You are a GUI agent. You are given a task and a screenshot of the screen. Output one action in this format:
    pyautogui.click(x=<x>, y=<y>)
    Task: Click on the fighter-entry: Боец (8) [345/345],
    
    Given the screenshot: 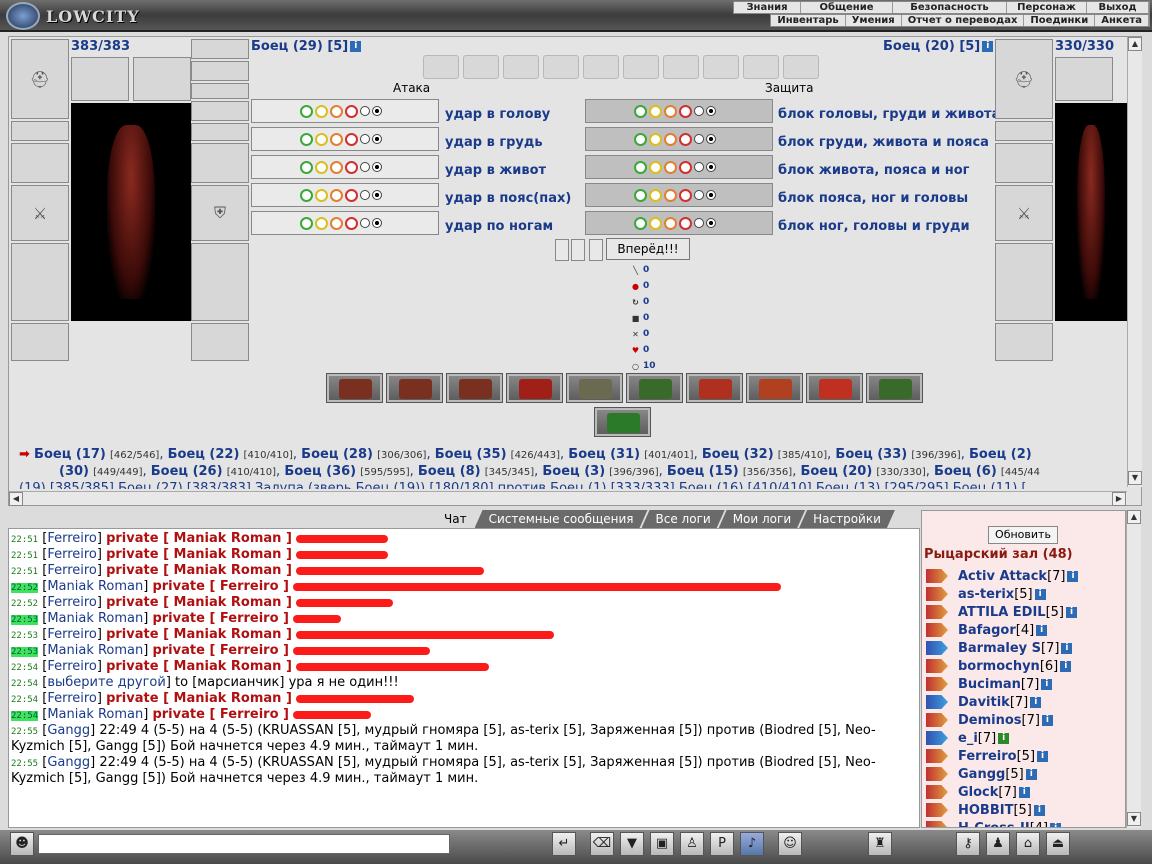 What is the action you would take?
    pyautogui.click(x=480, y=471)
    